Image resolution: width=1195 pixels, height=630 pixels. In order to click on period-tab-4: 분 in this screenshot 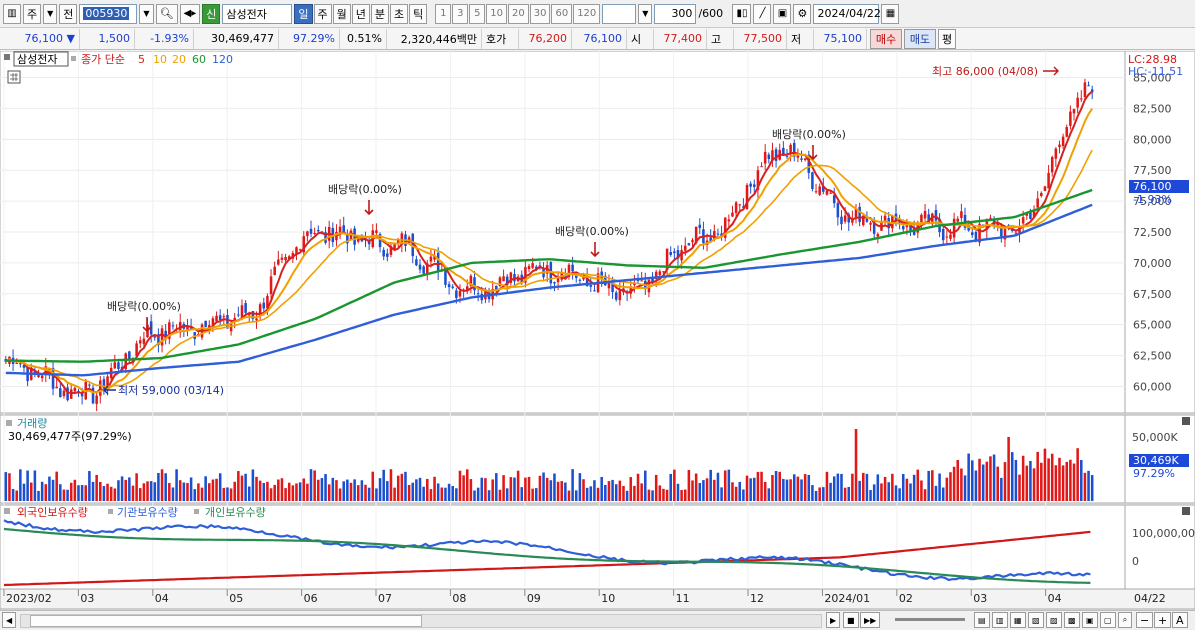, I will do `click(379, 13)`.